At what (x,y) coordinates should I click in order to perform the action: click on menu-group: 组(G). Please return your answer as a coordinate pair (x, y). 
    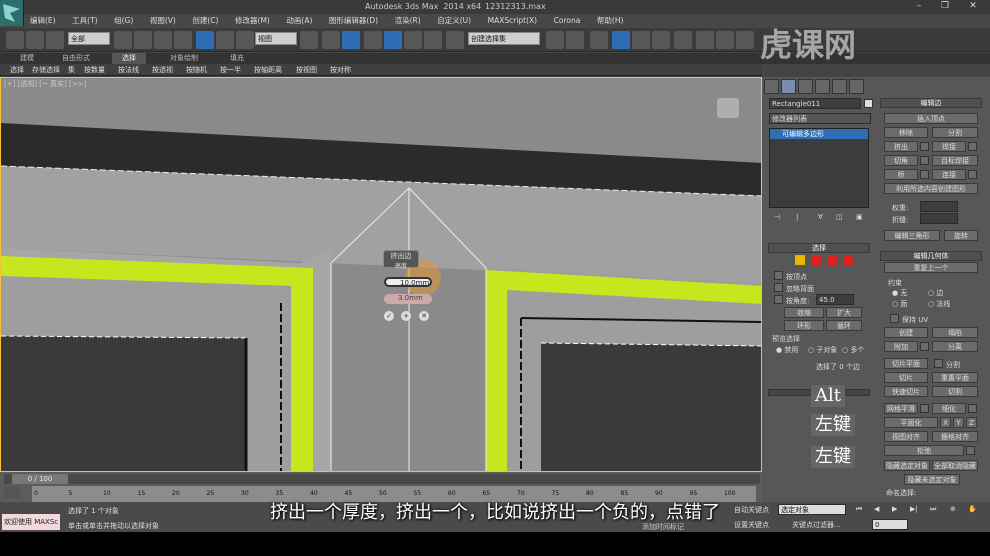
    Looking at the image, I should click on (123, 21).